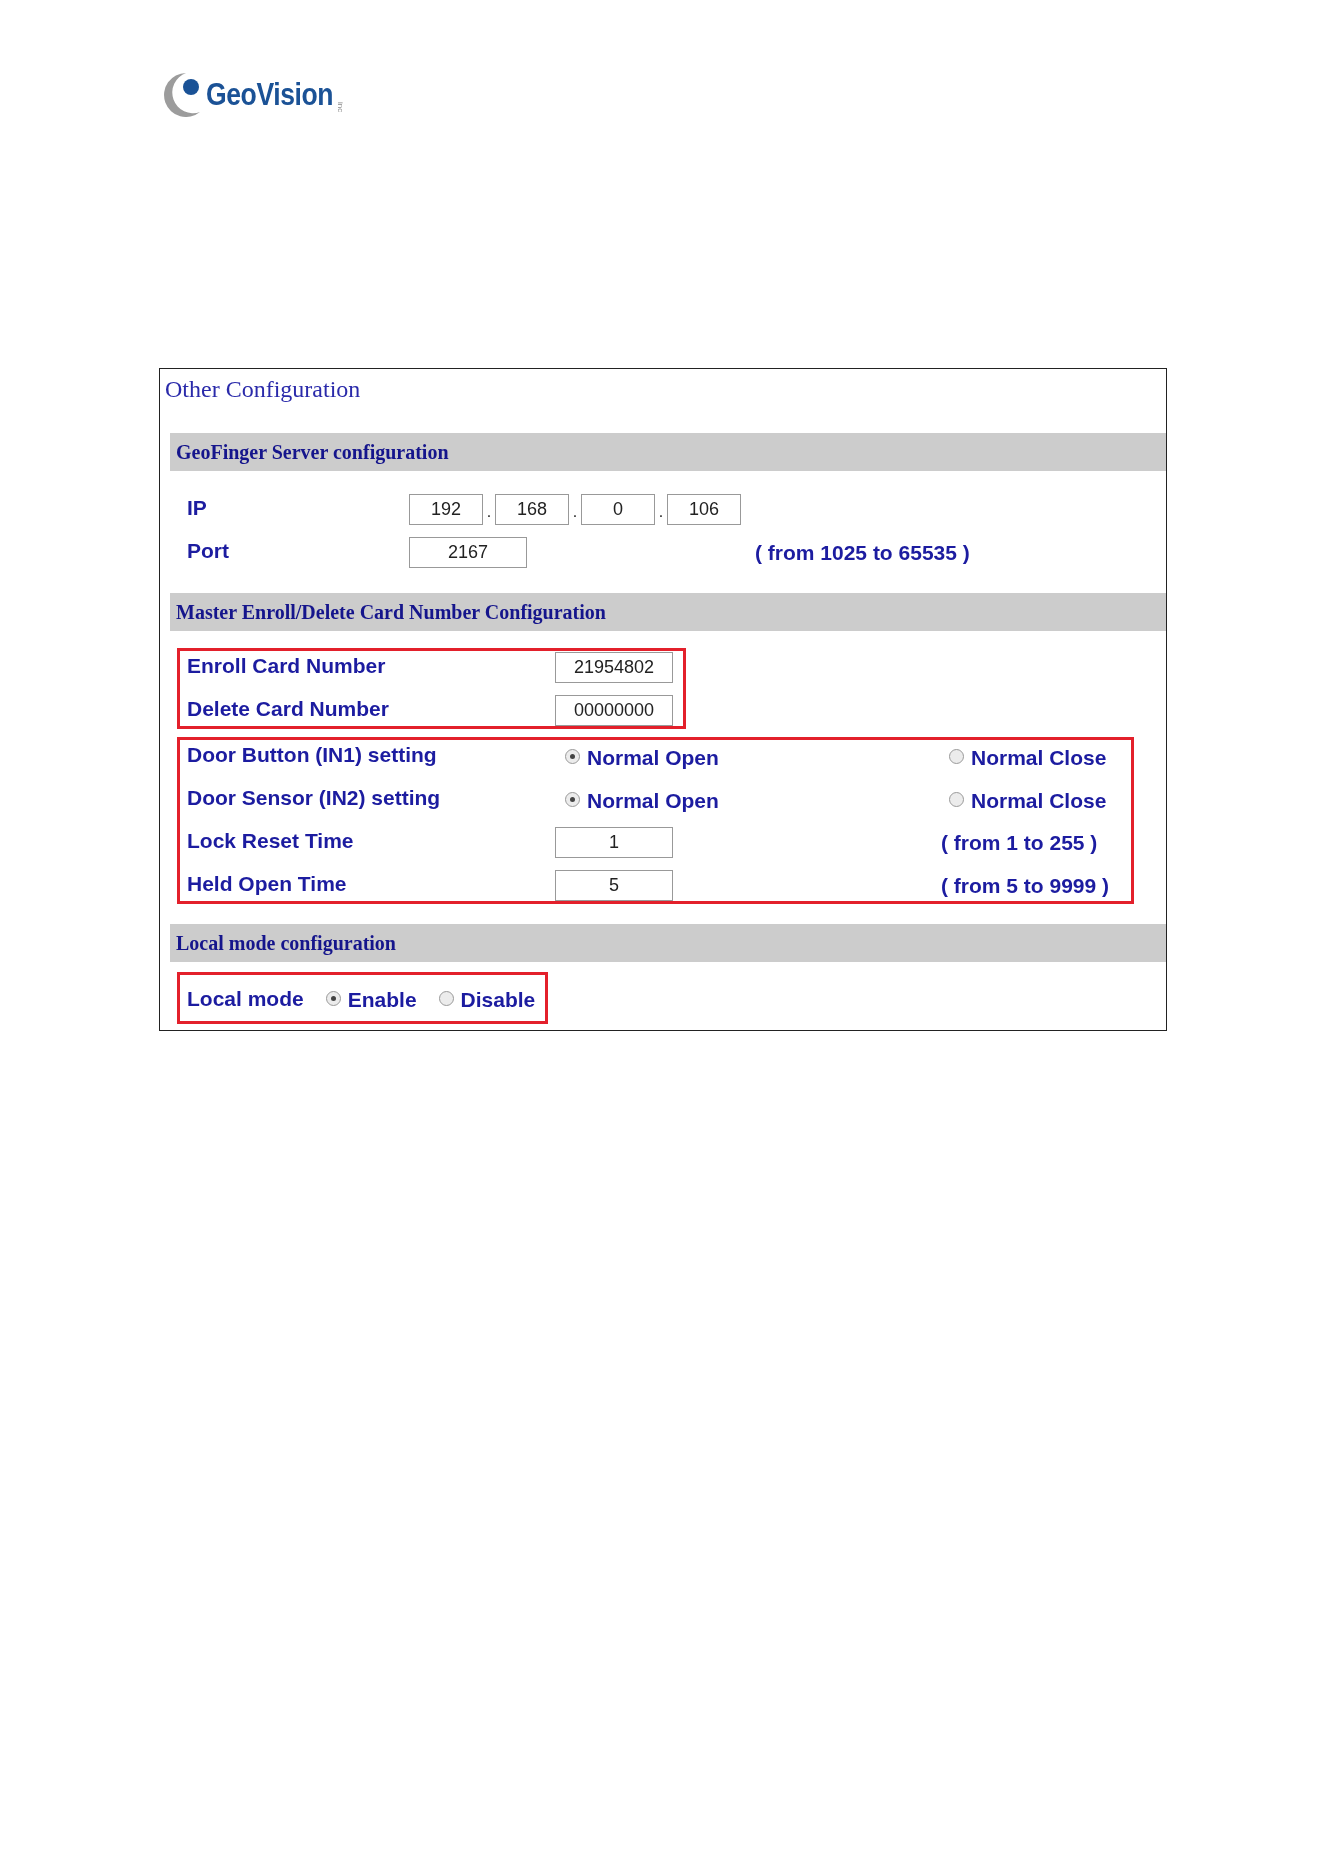 This screenshot has height=1872, width=1324. I want to click on field-label: Port, so click(208, 550).